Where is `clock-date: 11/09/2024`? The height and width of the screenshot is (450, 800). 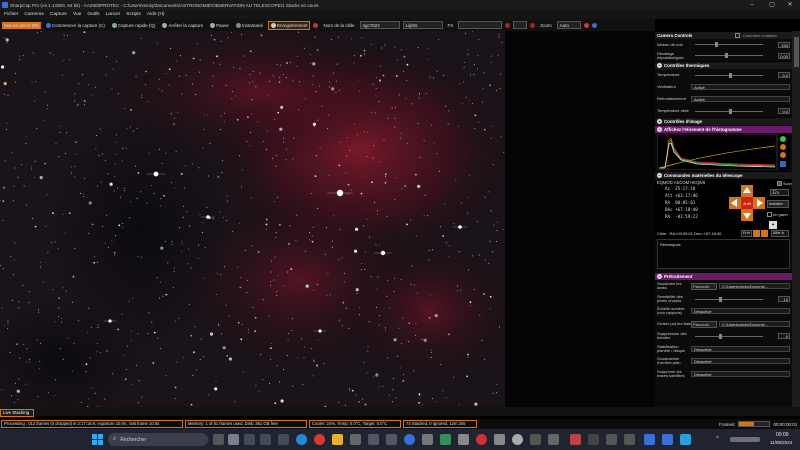 clock-date: 11/09/2024 is located at coordinates (781, 442).